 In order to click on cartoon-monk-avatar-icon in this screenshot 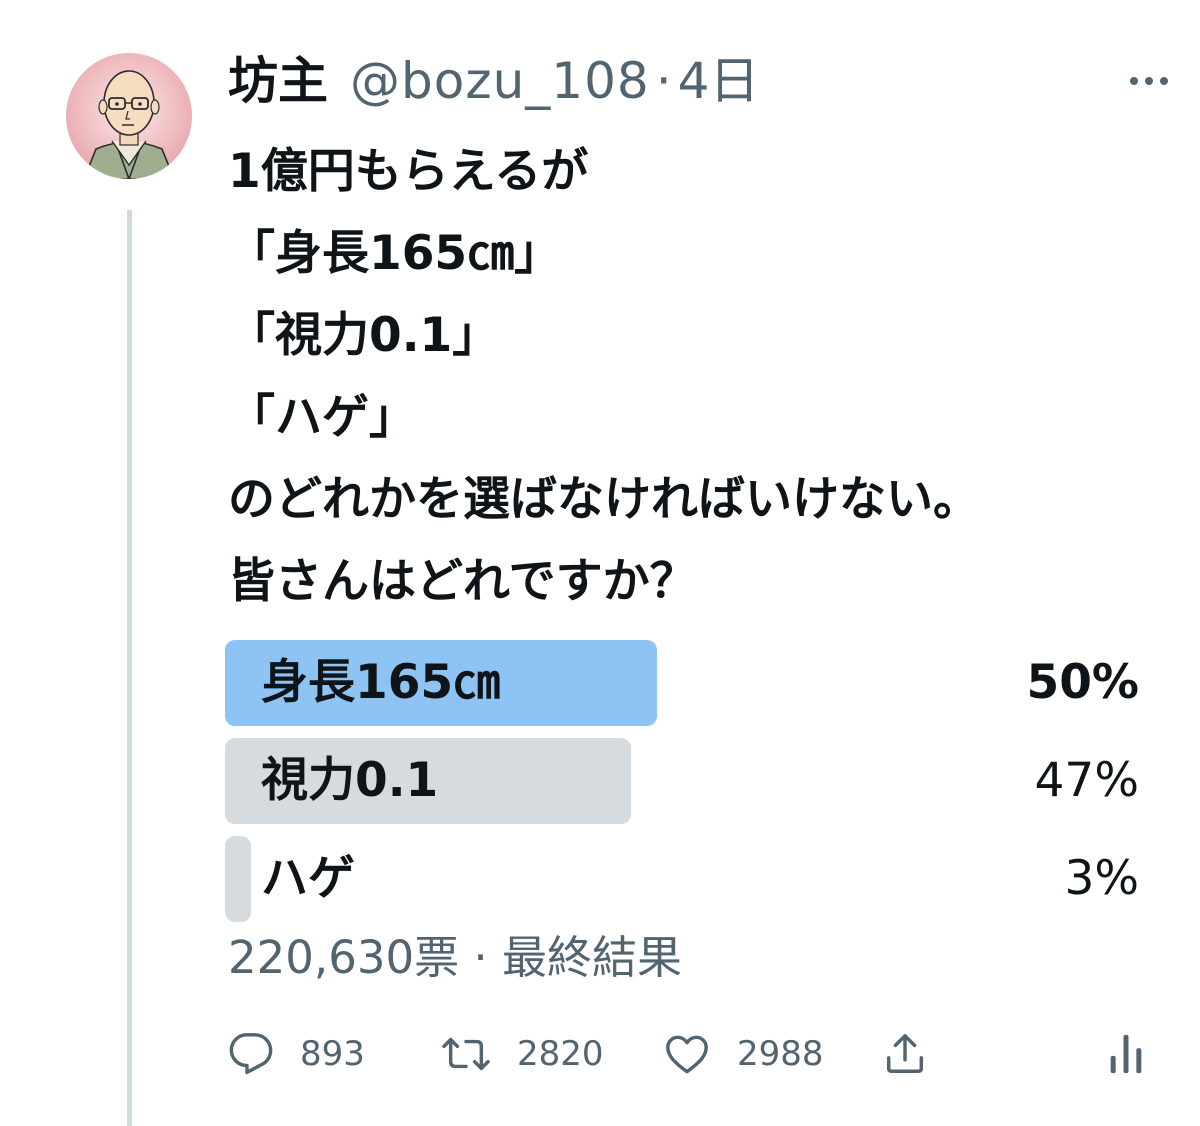, I will do `click(129, 116)`.